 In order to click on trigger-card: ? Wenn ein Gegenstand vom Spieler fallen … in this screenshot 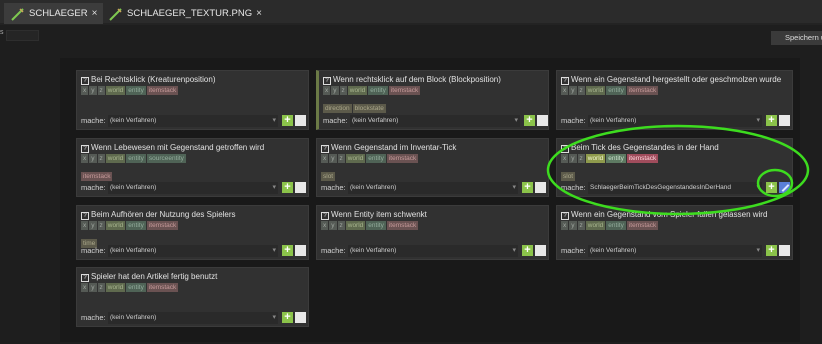, I will do `click(674, 232)`.